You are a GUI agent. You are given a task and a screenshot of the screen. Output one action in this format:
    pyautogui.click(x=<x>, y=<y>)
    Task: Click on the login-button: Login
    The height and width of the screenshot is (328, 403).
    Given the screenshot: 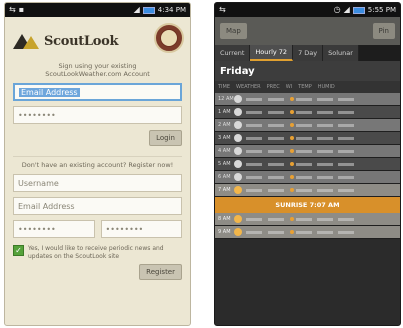 What is the action you would take?
    pyautogui.click(x=165, y=138)
    